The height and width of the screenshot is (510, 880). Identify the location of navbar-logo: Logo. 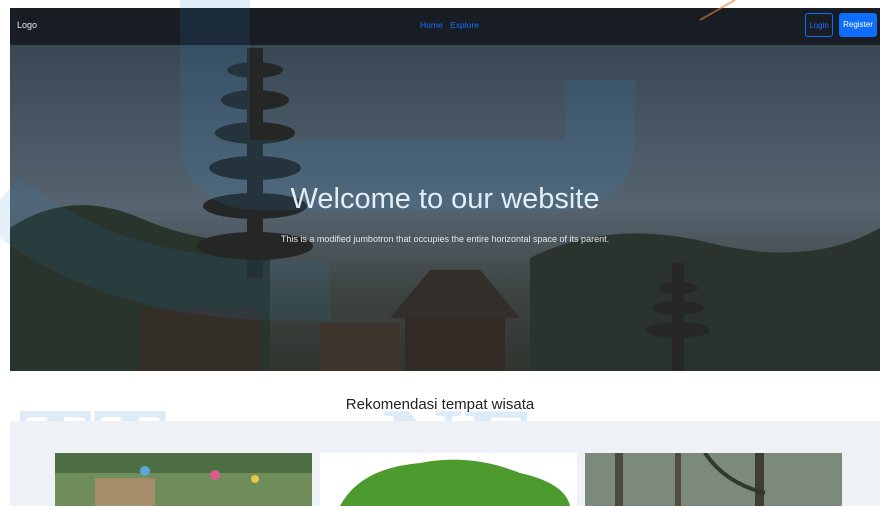
(27, 25).